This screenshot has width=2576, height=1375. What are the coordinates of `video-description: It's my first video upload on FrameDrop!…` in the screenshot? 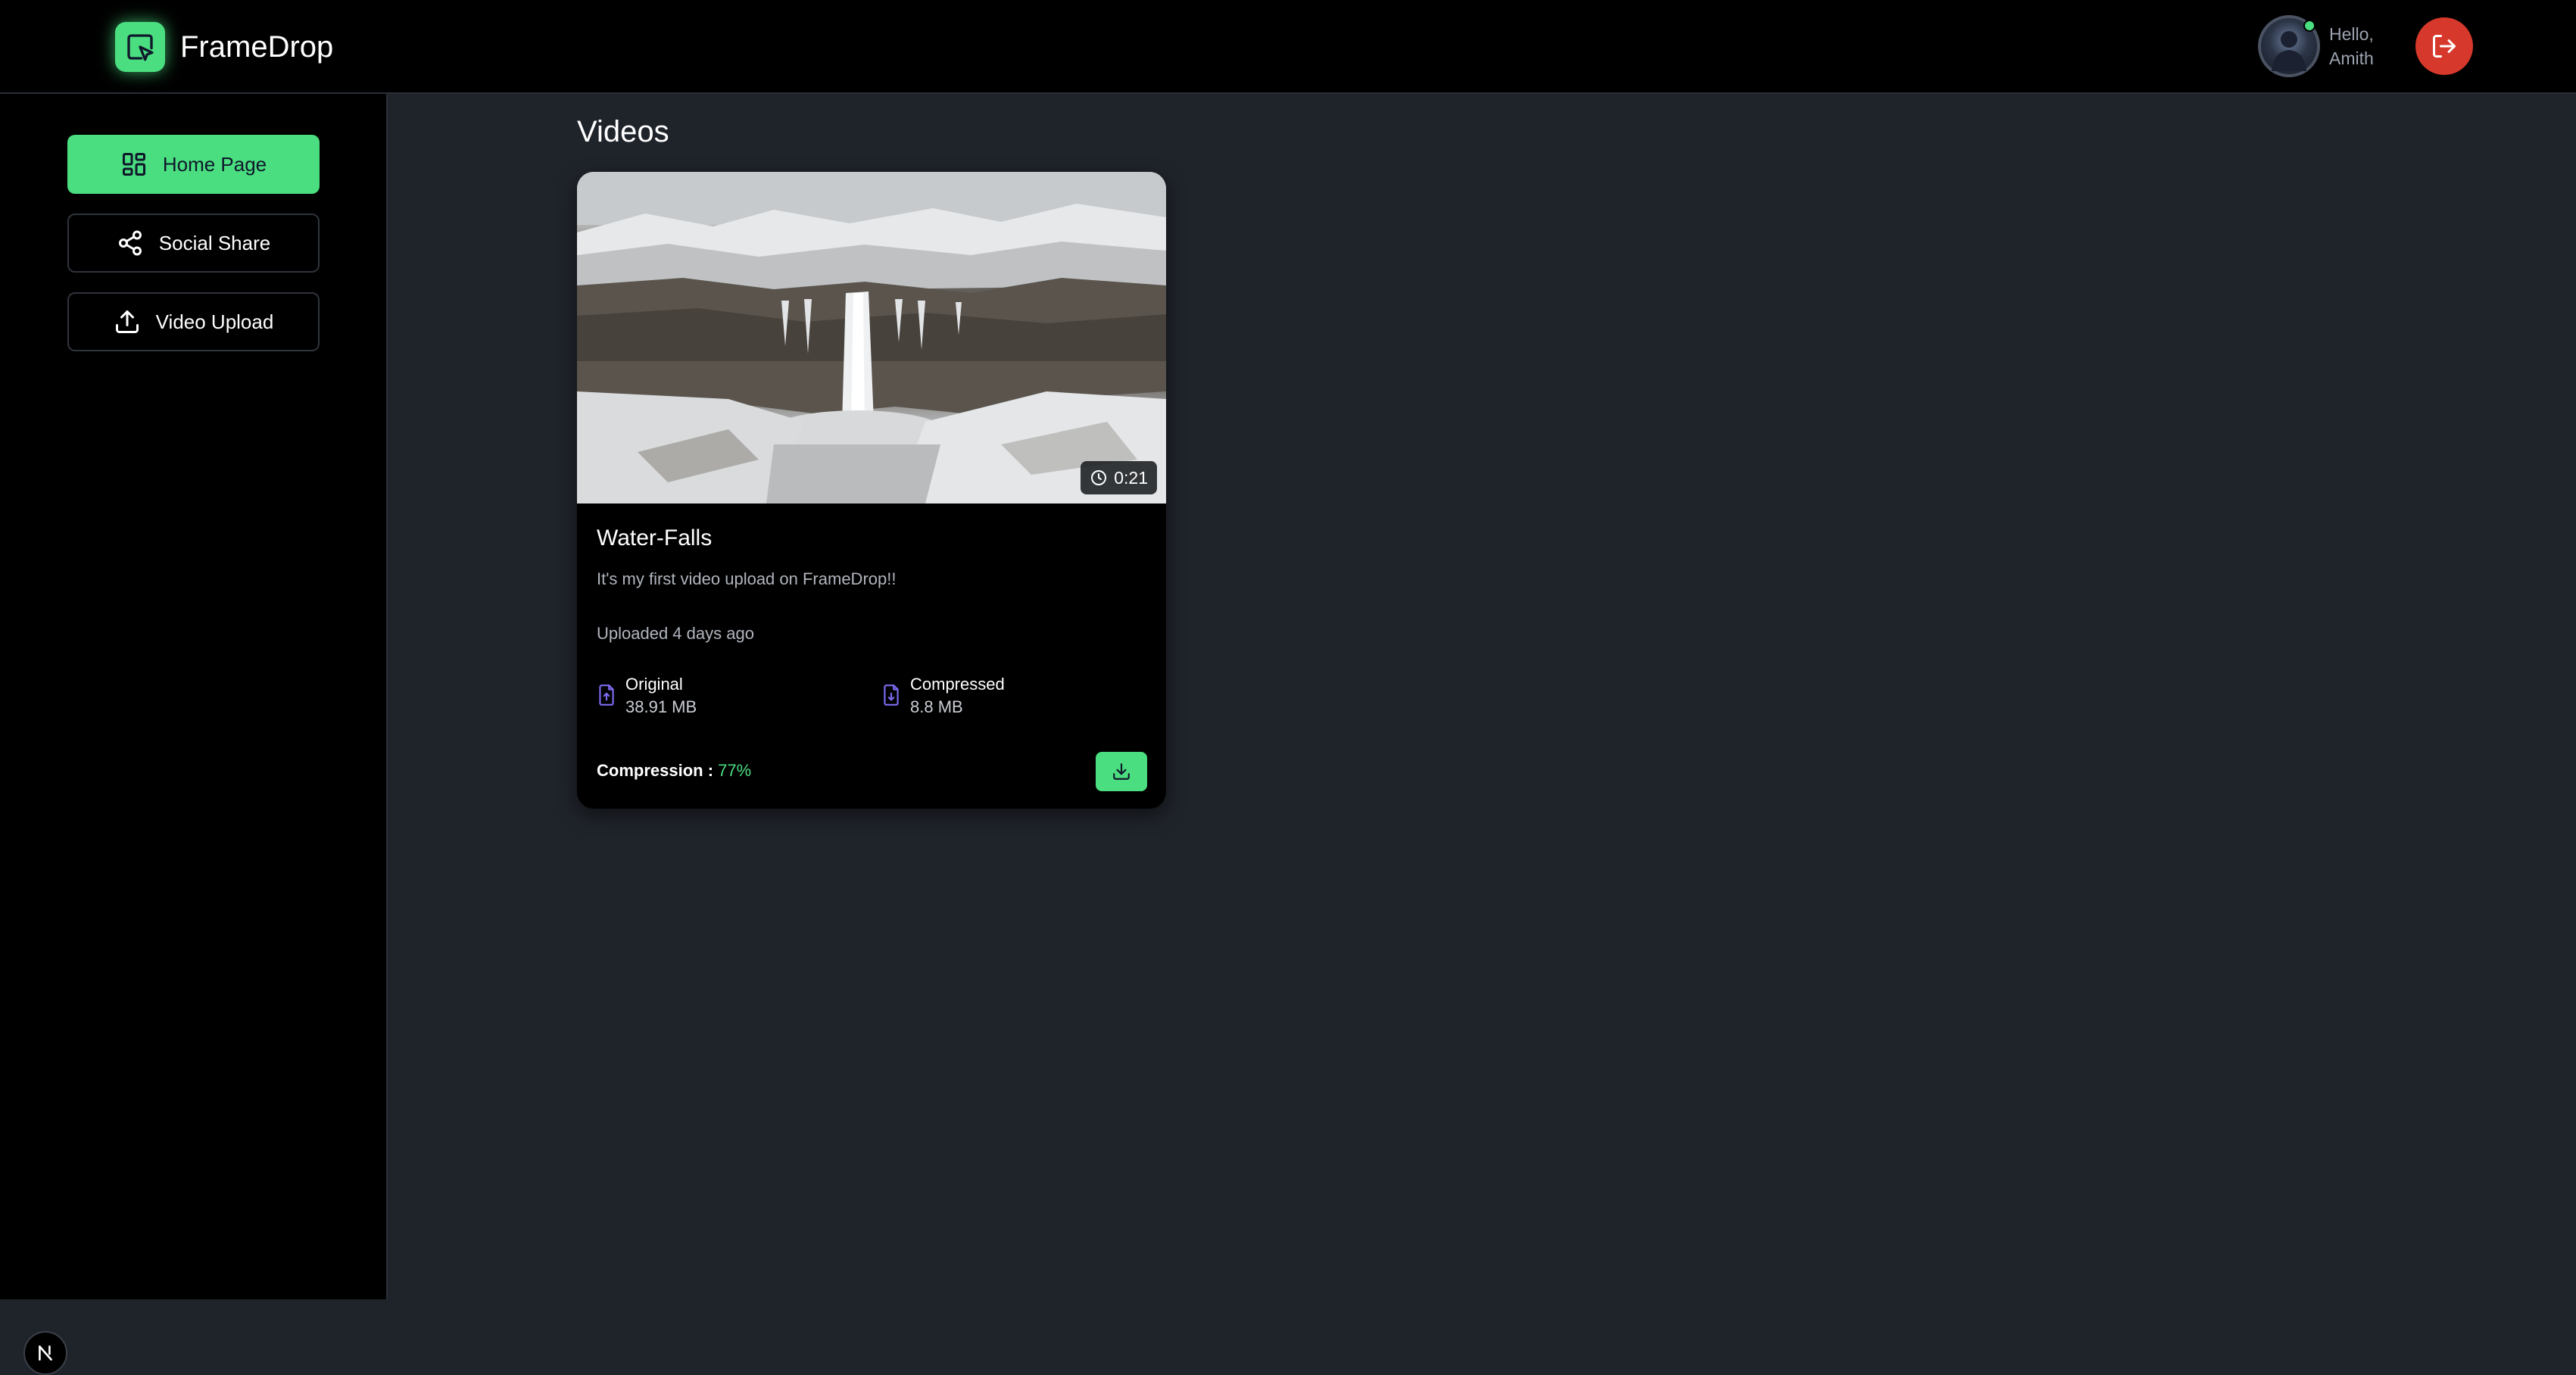 It's located at (747, 578).